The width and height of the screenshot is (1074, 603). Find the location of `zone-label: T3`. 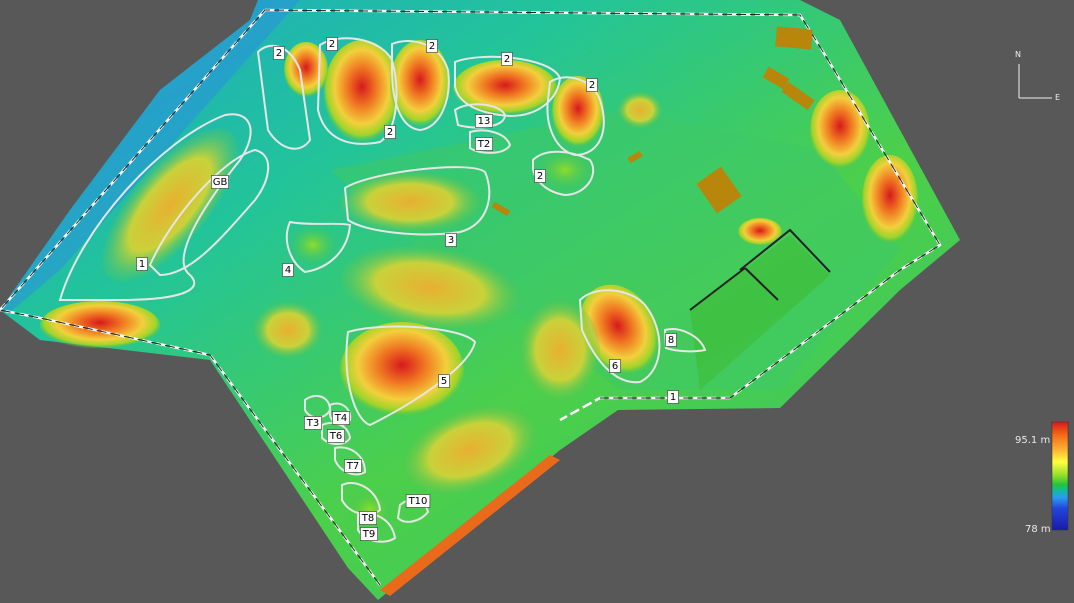

zone-label: T3 is located at coordinates (313, 423).